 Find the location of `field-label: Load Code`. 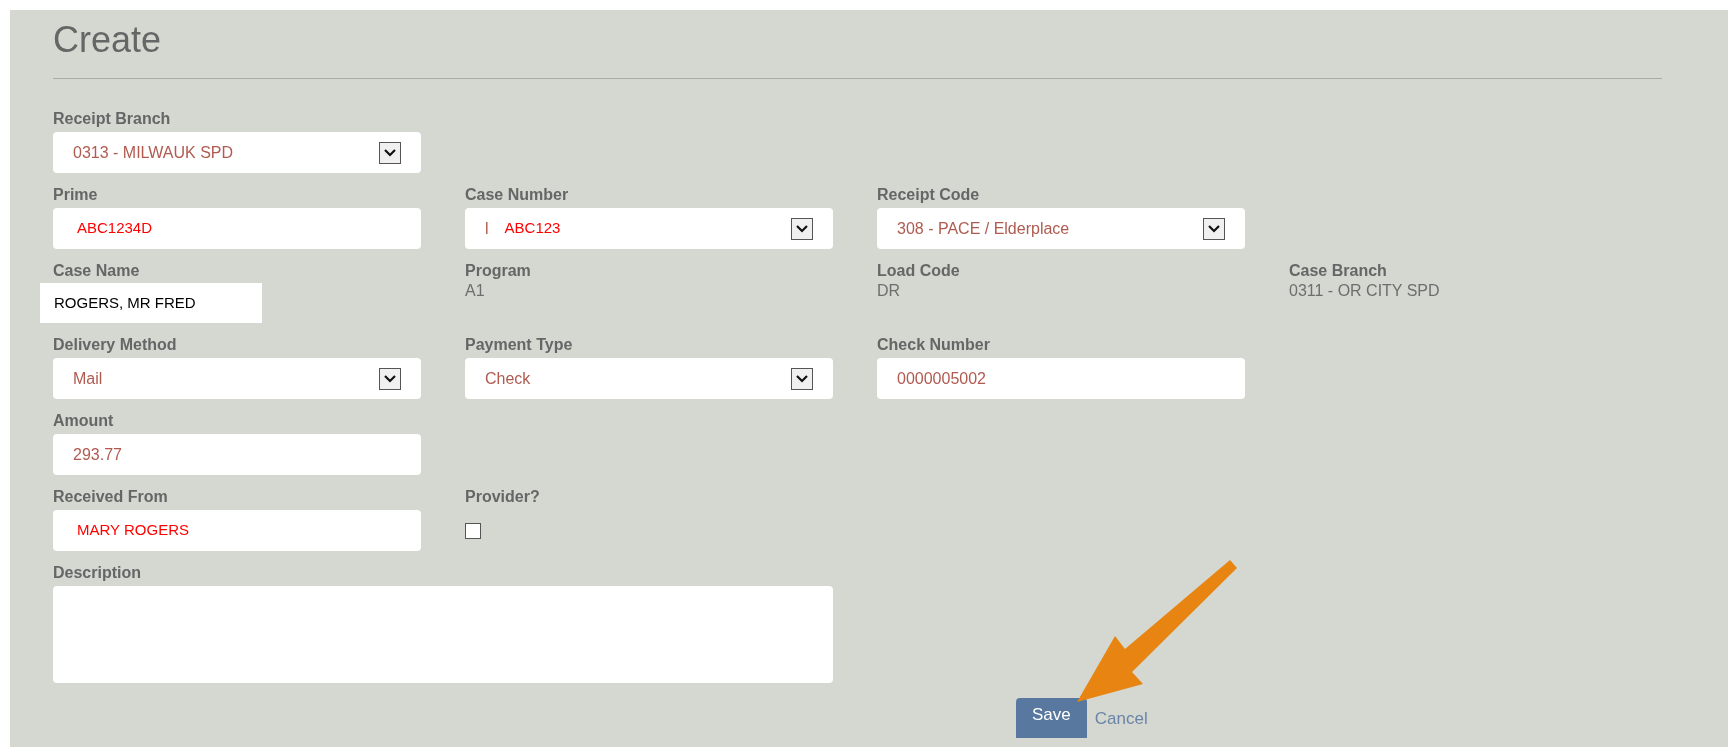

field-label: Load Code is located at coordinates (918, 271).